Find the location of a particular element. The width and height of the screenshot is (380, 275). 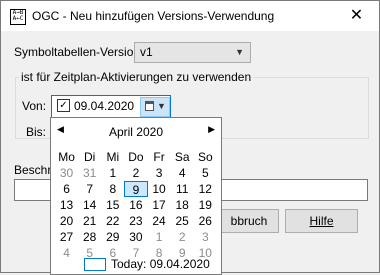

calendar-day-other-month: 2 is located at coordinates (182, 237).